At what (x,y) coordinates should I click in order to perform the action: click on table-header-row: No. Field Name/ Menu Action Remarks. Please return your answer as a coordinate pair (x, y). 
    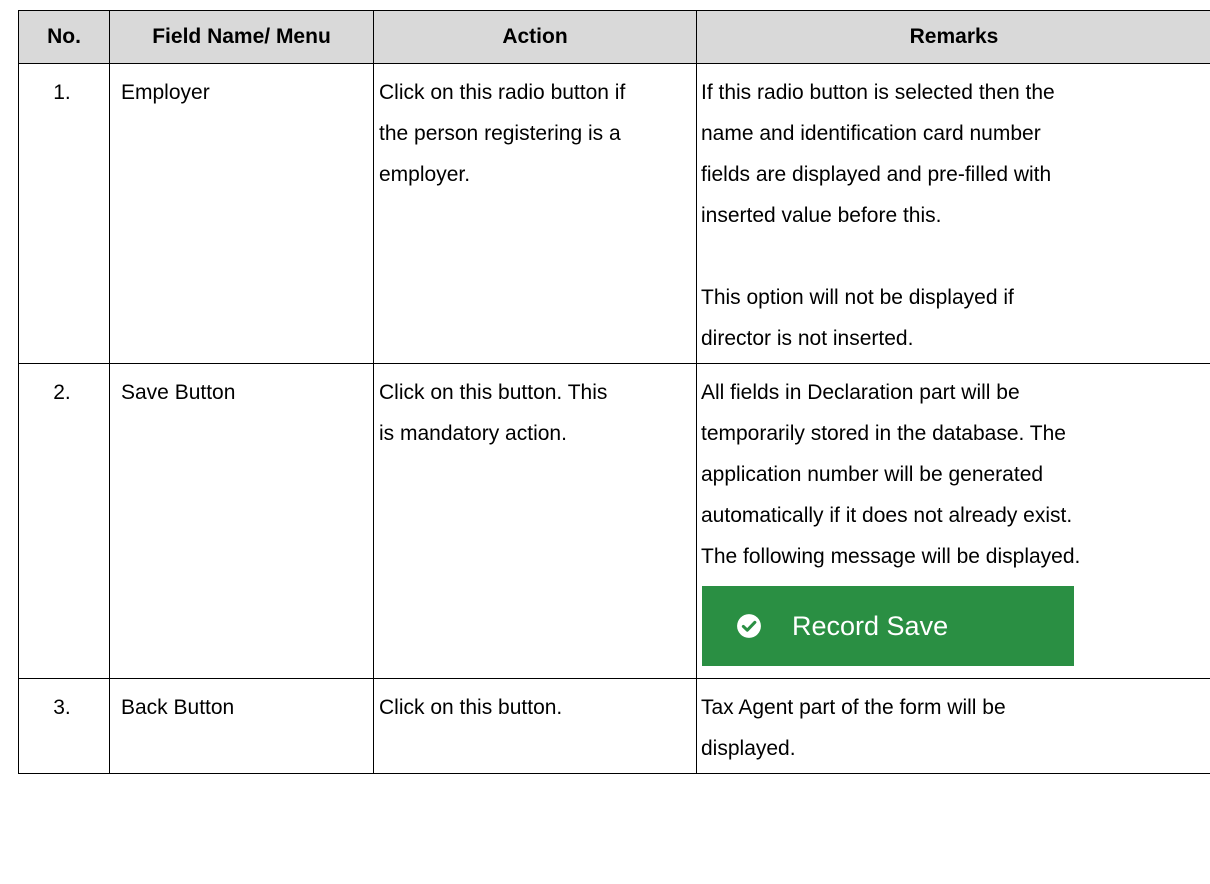
    Looking at the image, I should click on (614, 37).